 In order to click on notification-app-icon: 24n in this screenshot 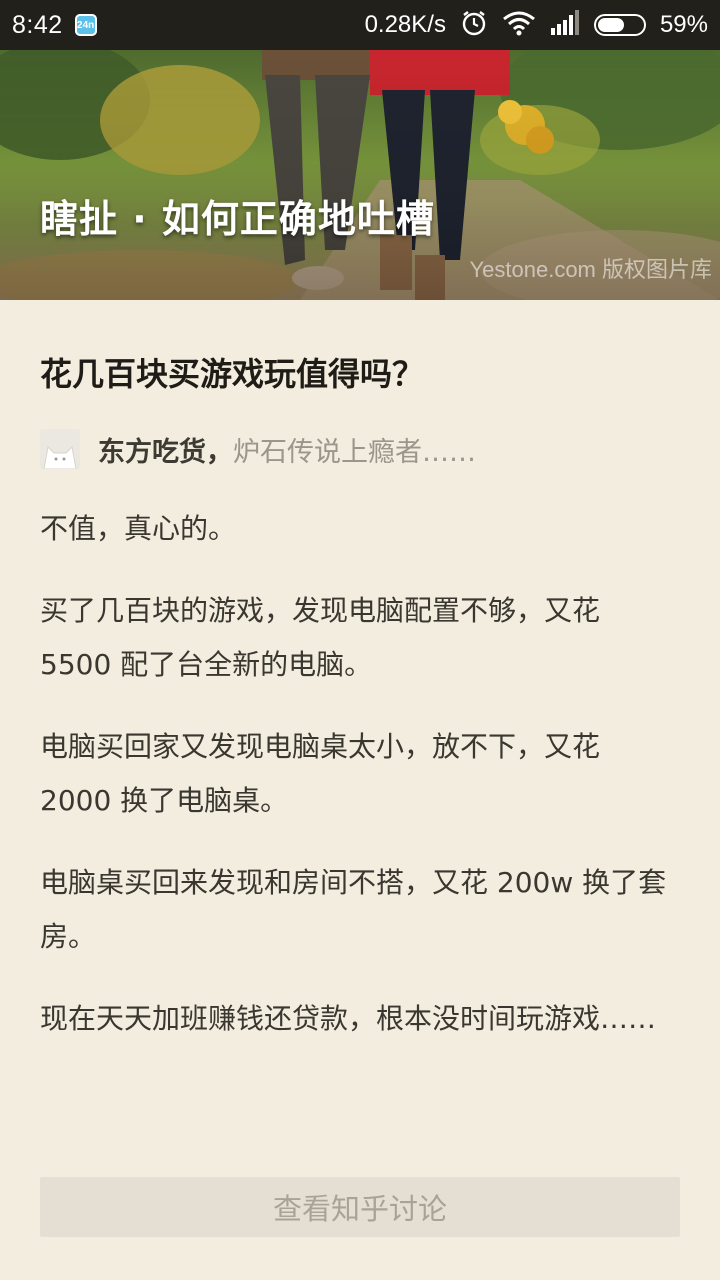, I will do `click(85, 25)`.